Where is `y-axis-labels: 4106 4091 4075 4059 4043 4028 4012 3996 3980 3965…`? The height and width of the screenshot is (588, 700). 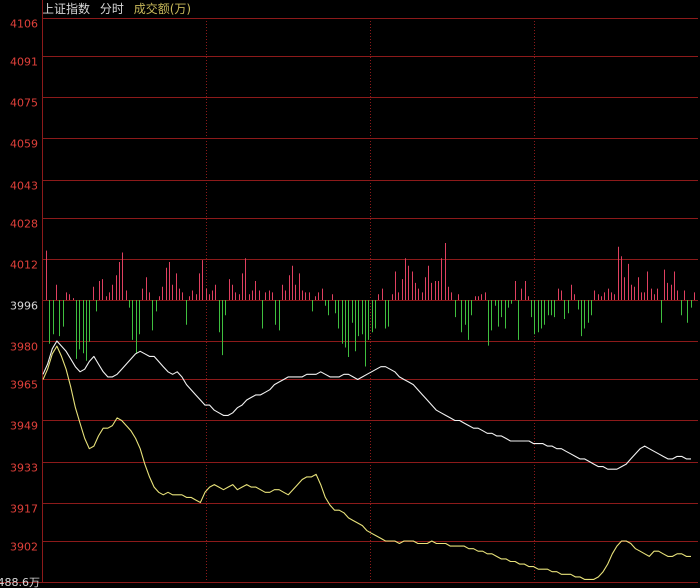 y-axis-labels: 4106 4091 4075 4059 4043 4028 4012 3996 3980 3965… is located at coordinates (20, 303).